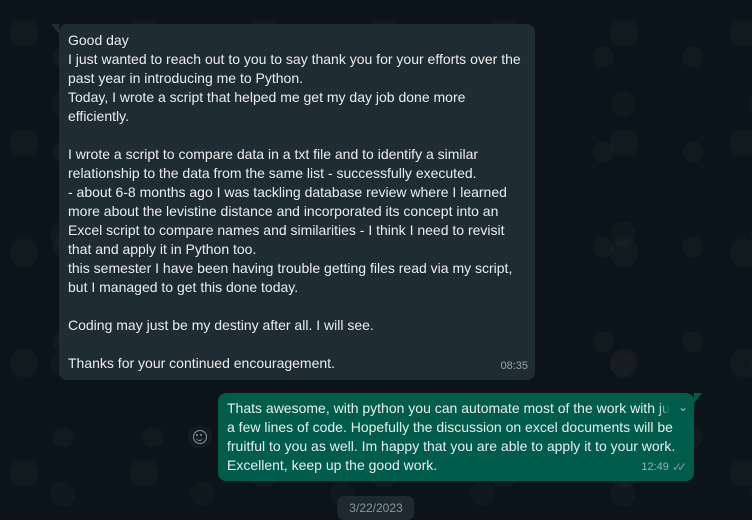  I want to click on date-divider-bottom: 3/22/2023, so click(376, 508).